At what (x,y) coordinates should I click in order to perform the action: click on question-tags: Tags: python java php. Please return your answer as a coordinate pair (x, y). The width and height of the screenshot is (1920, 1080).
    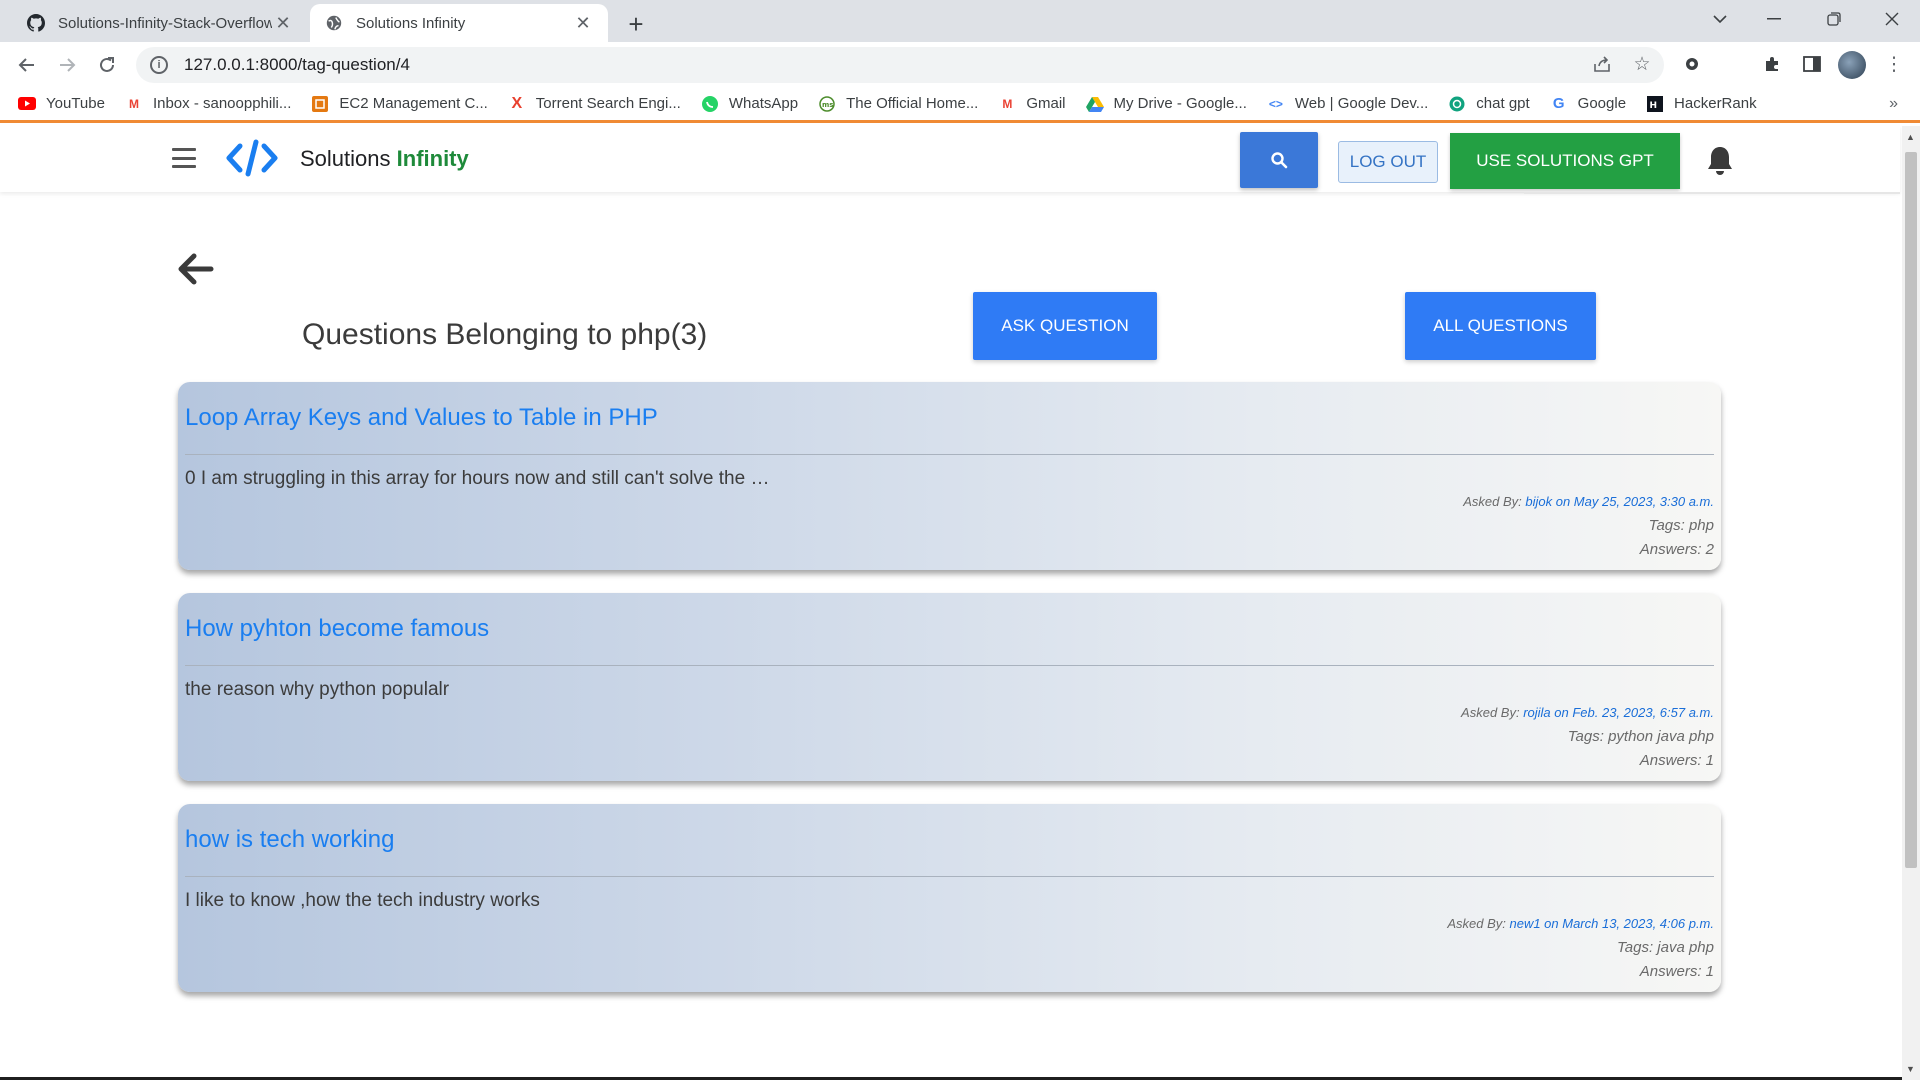
    Looking at the image, I should click on (1640, 736).